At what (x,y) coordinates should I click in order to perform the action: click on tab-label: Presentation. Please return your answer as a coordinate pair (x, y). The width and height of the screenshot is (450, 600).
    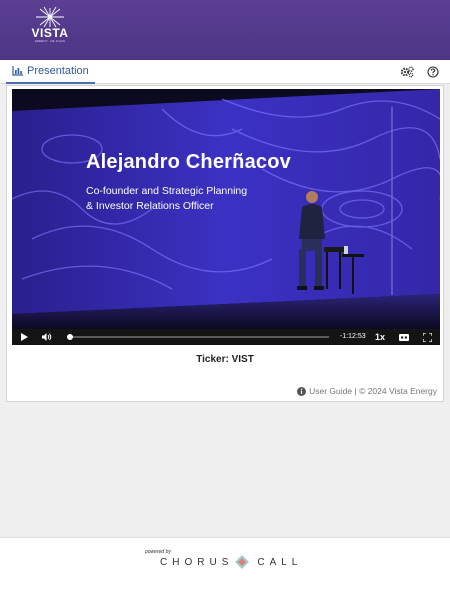
    Looking at the image, I should click on (58, 71).